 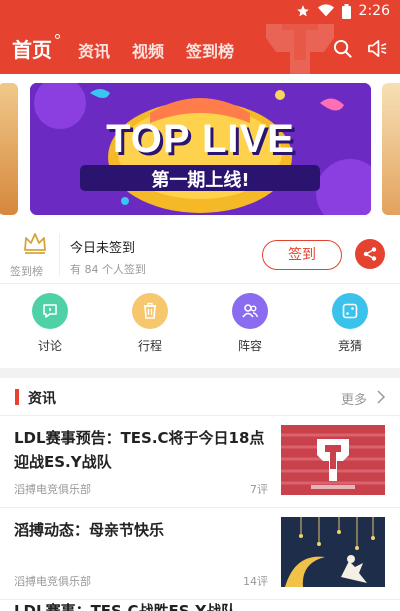 What do you see at coordinates (49, 346) in the screenshot?
I see `quick-link-label: 讨论` at bounding box center [49, 346].